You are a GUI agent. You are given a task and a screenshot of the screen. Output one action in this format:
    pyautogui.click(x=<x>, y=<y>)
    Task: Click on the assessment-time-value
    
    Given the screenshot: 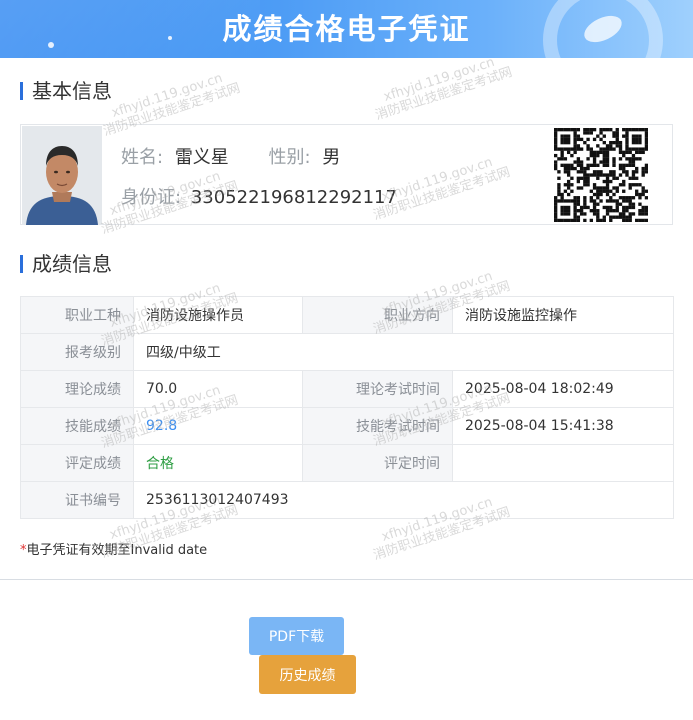 What is the action you would take?
    pyautogui.click(x=563, y=463)
    